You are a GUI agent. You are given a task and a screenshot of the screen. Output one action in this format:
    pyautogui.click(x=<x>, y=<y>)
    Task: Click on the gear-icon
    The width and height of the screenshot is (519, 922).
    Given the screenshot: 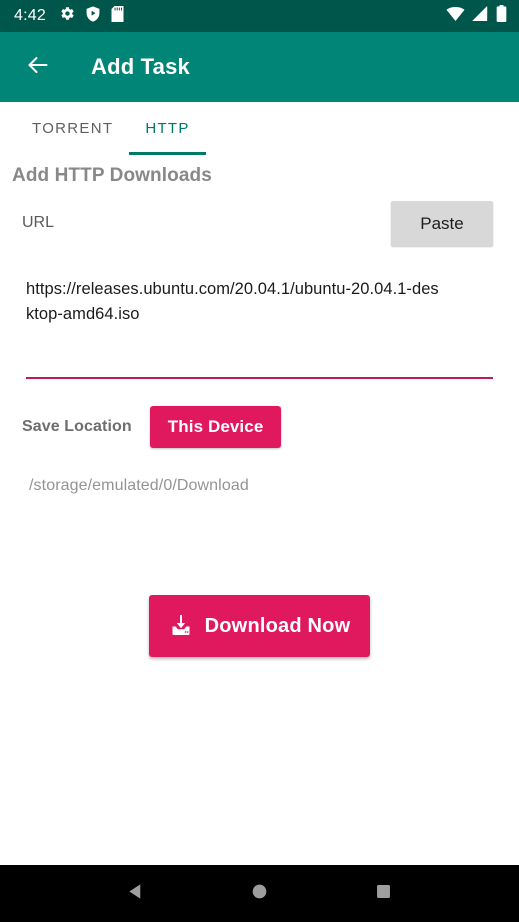 What is the action you would take?
    pyautogui.click(x=67, y=16)
    